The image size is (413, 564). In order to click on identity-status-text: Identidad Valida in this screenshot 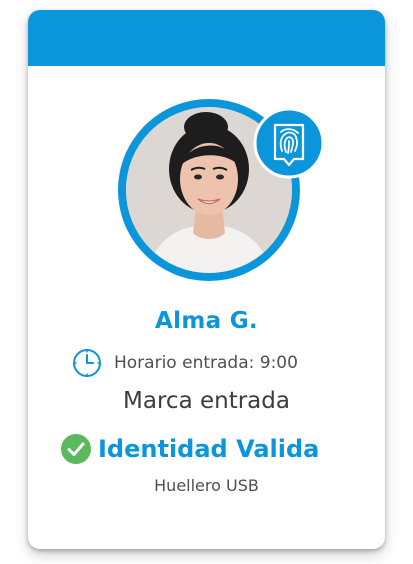, I will do `click(209, 449)`.